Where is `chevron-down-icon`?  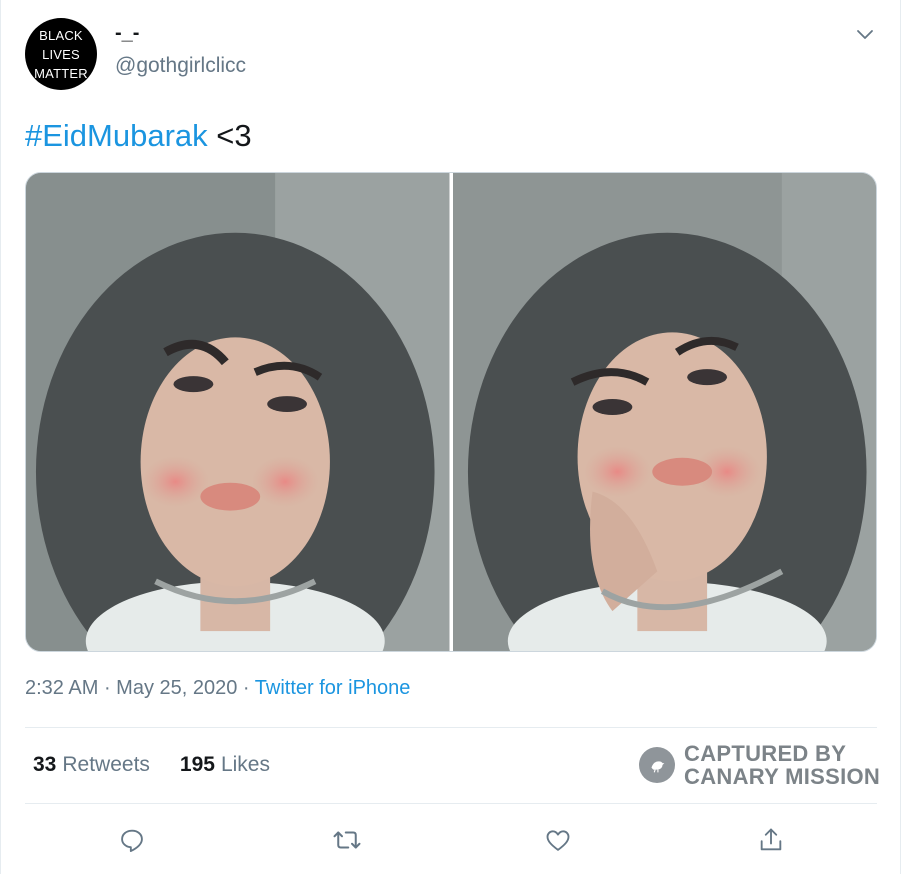
chevron-down-icon is located at coordinates (865, 34).